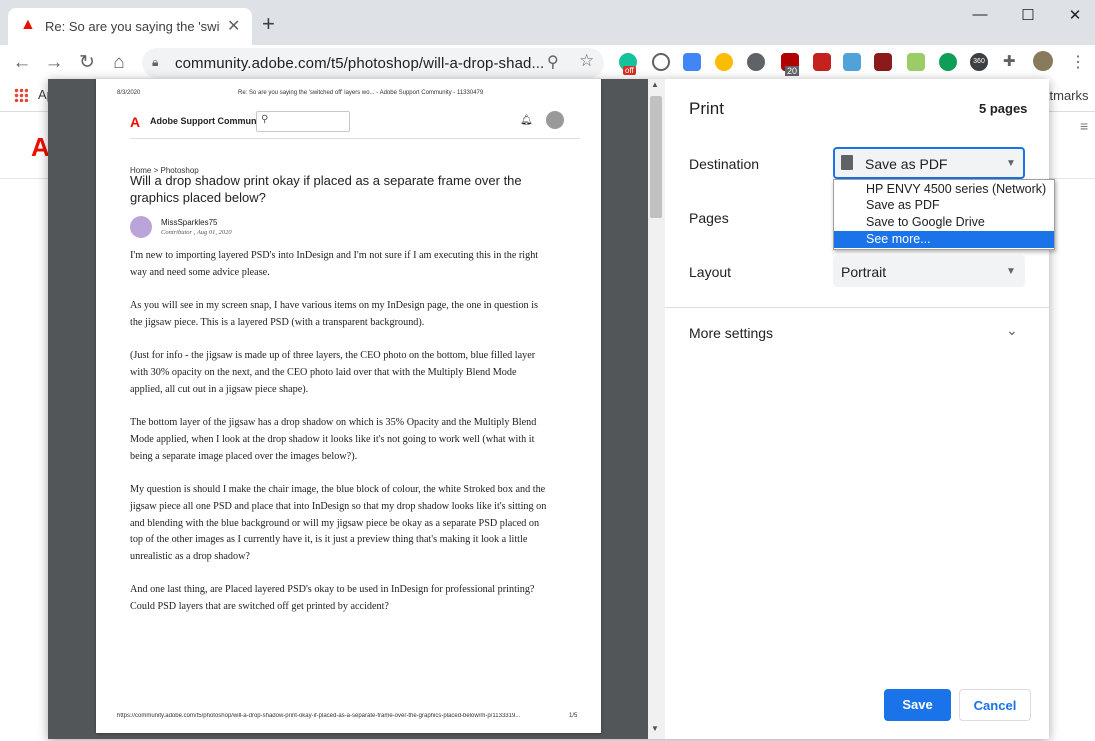 The width and height of the screenshot is (1095, 741). What do you see at coordinates (87, 63) in the screenshot?
I see `reload-icon: ↻` at bounding box center [87, 63].